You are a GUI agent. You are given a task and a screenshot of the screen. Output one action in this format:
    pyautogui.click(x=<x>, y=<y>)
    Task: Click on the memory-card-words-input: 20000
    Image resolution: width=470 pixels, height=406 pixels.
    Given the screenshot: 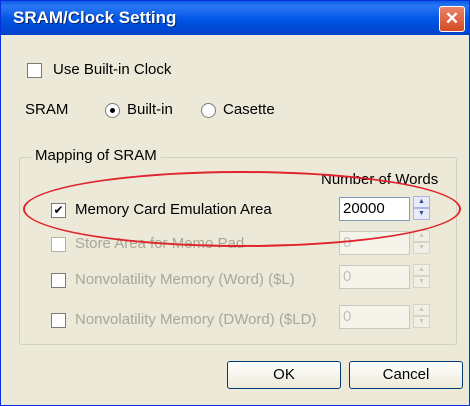 What is the action you would take?
    pyautogui.click(x=374, y=209)
    